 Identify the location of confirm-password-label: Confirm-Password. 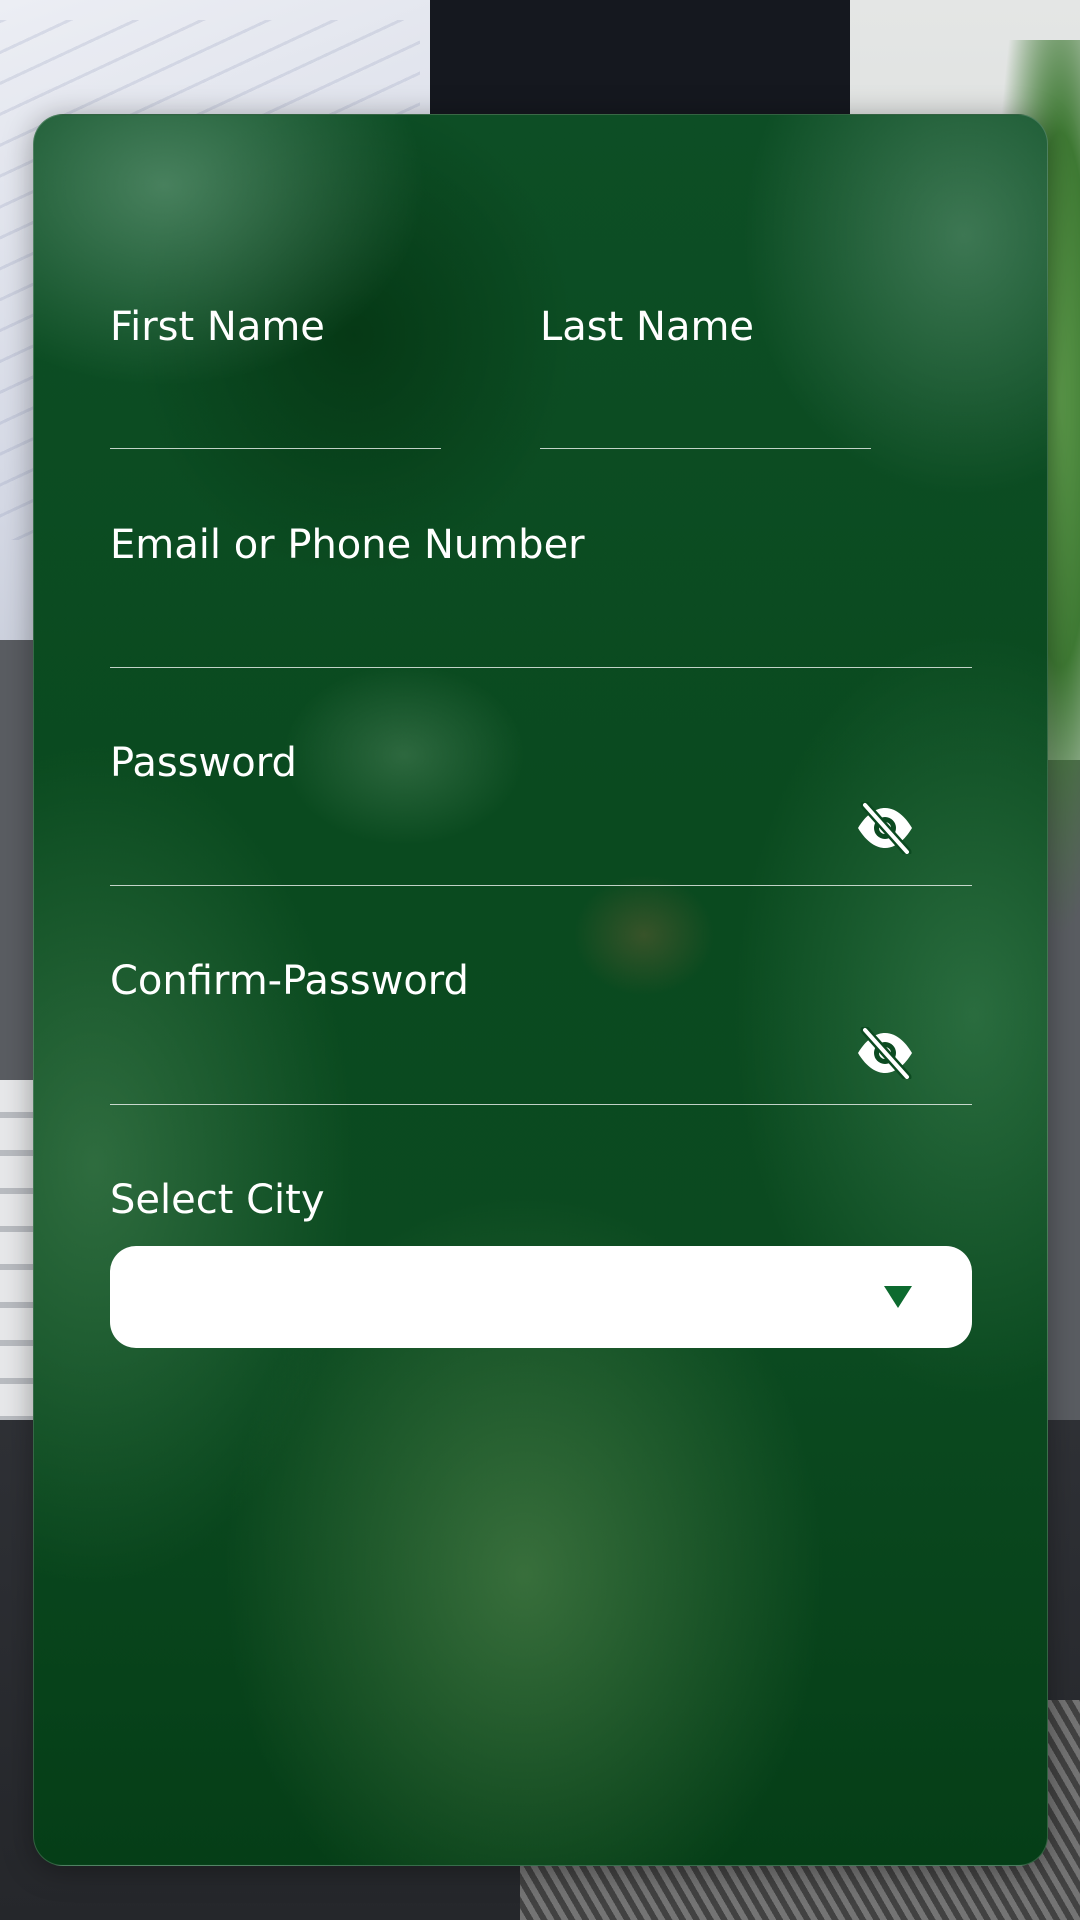
(289, 981).